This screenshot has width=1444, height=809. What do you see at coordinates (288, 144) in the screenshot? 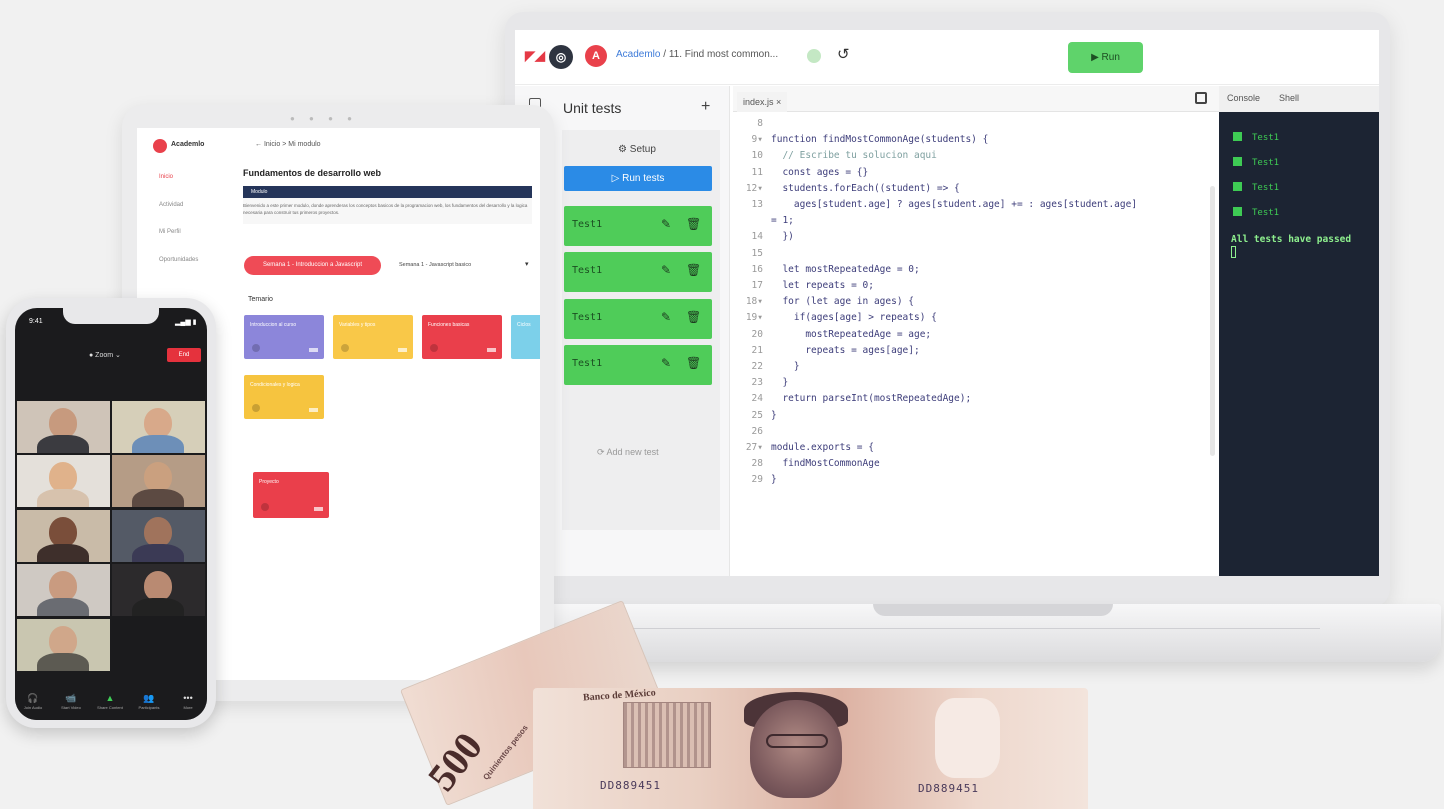
I see `tablet-breadcrumb: ← Inicio > Mi modulo` at bounding box center [288, 144].